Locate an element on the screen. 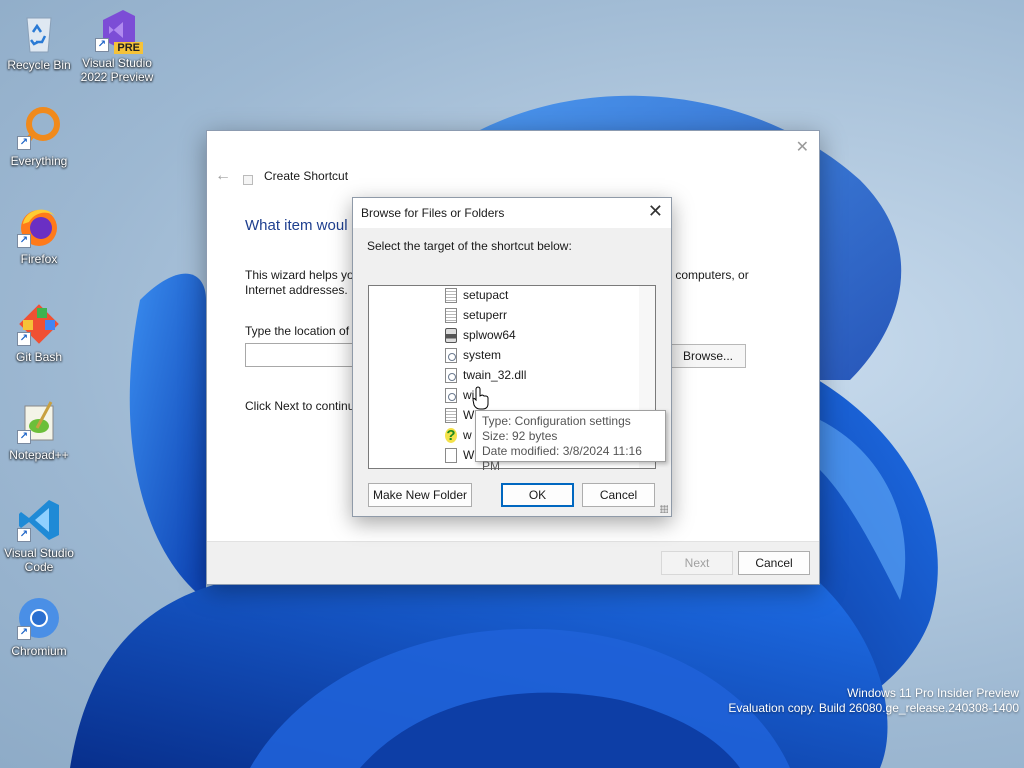 The width and height of the screenshot is (1024, 768). recycle-bin-icon is located at coordinates (39, 32).